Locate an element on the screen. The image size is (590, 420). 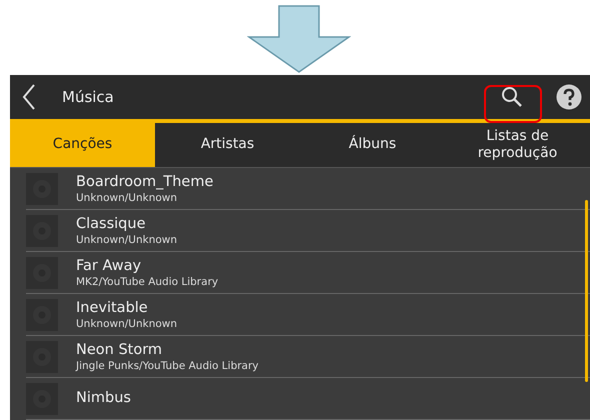
tab: Canções is located at coordinates (82, 145).